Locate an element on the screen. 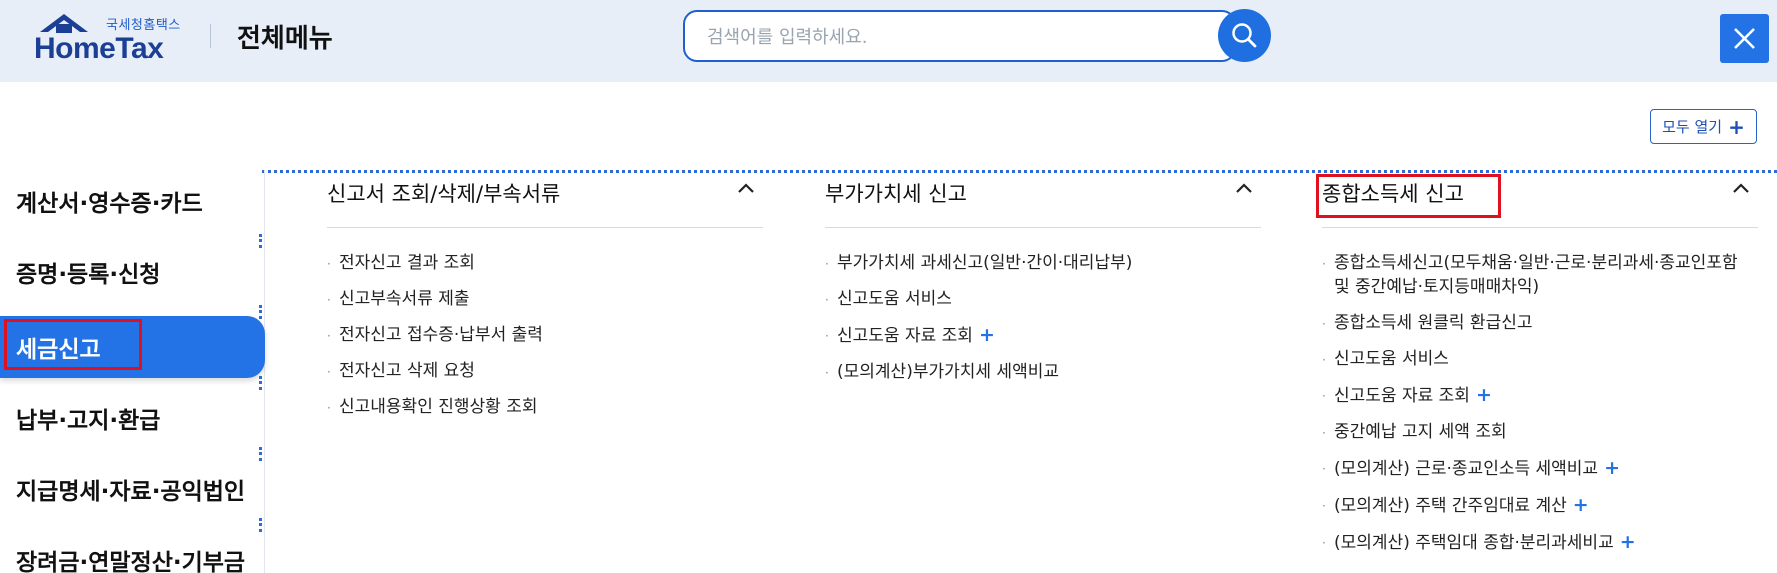  menu-item: · (모의계산) 근로·종교인소득 세액비교 + is located at coordinates (1540, 468).